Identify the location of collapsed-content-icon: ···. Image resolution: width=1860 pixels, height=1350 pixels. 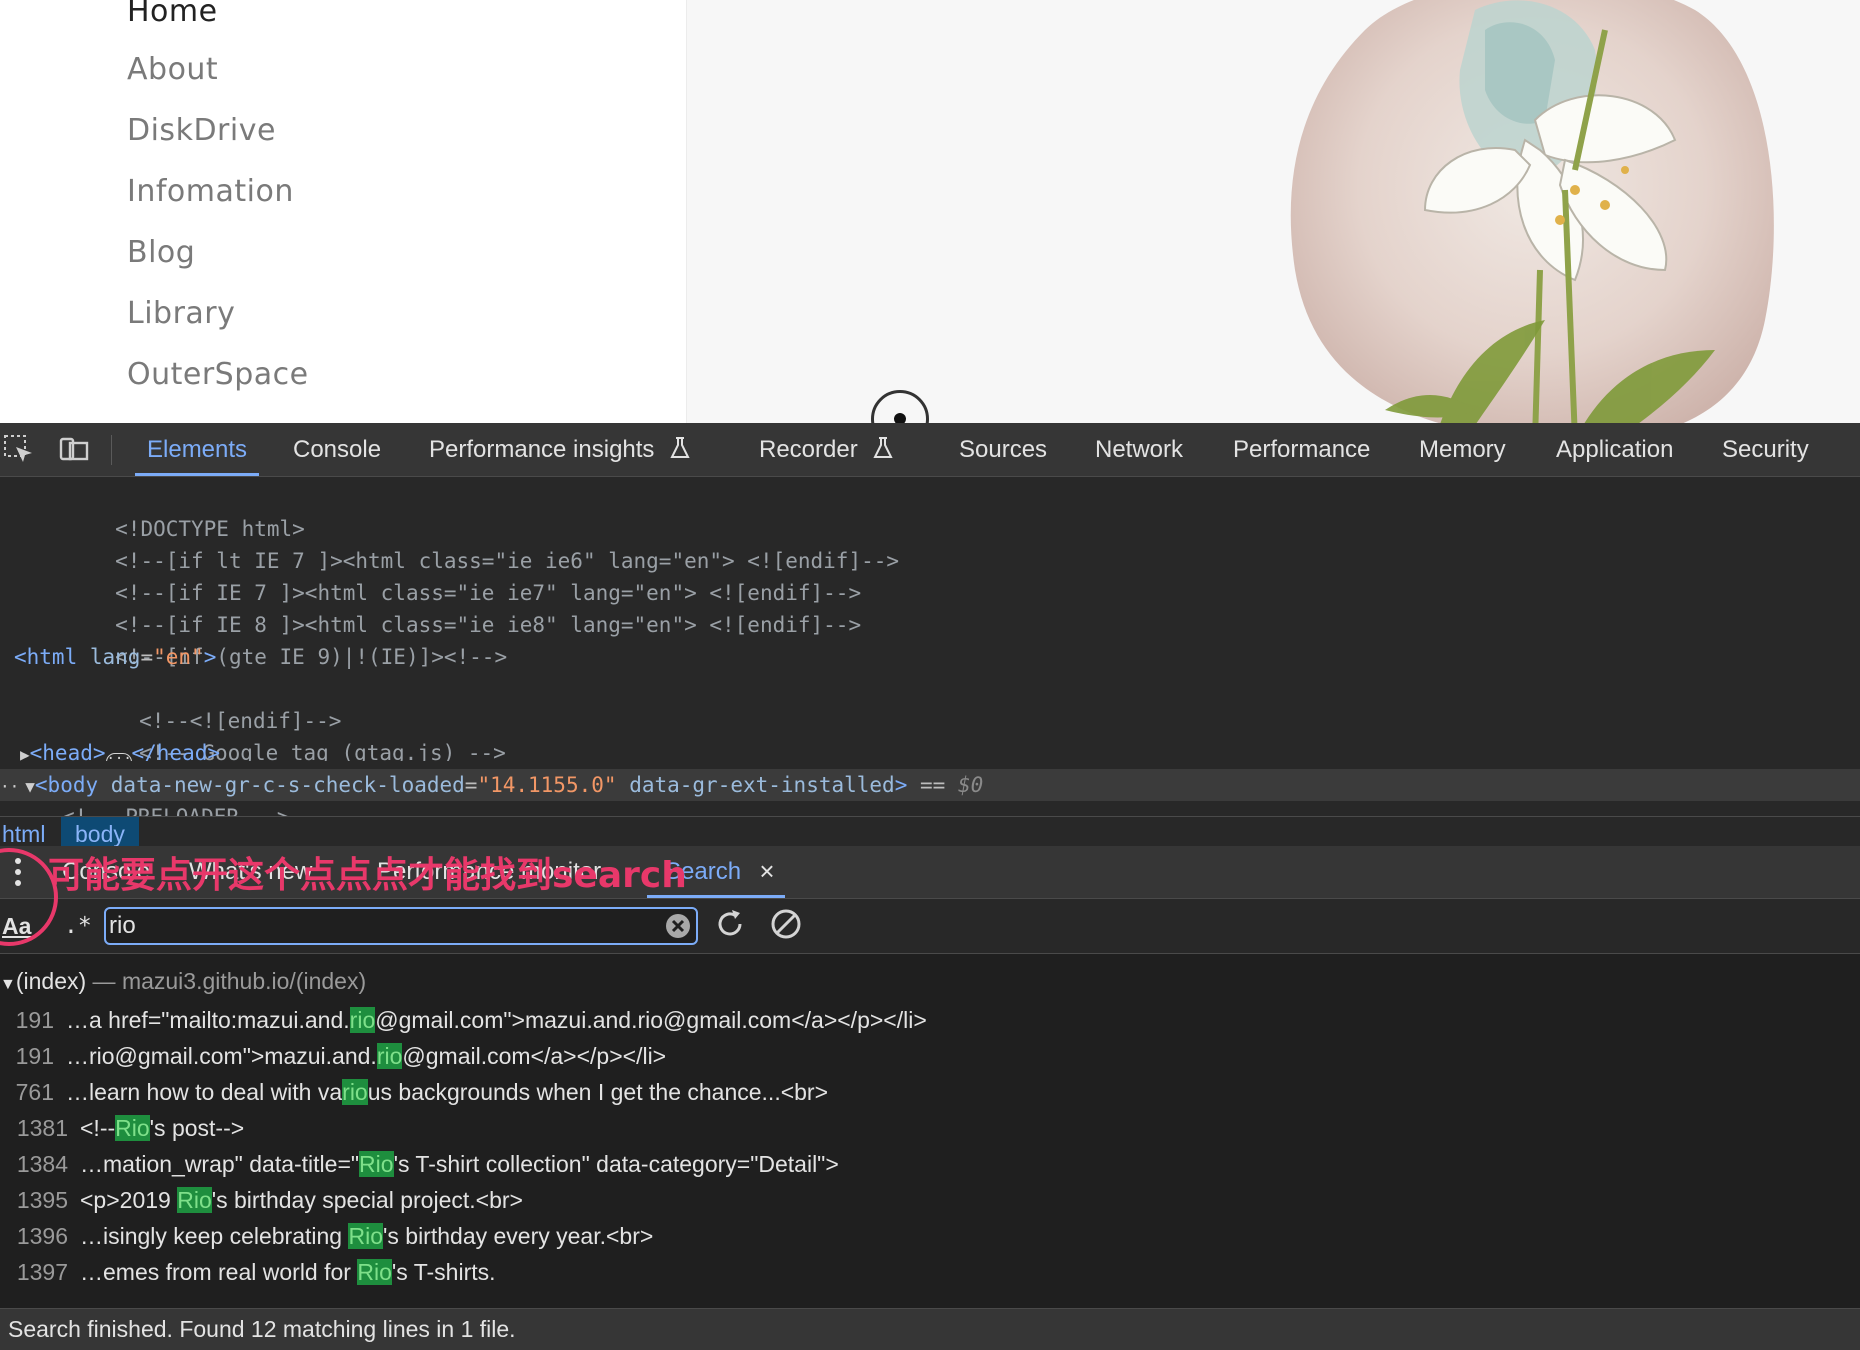
(118, 756).